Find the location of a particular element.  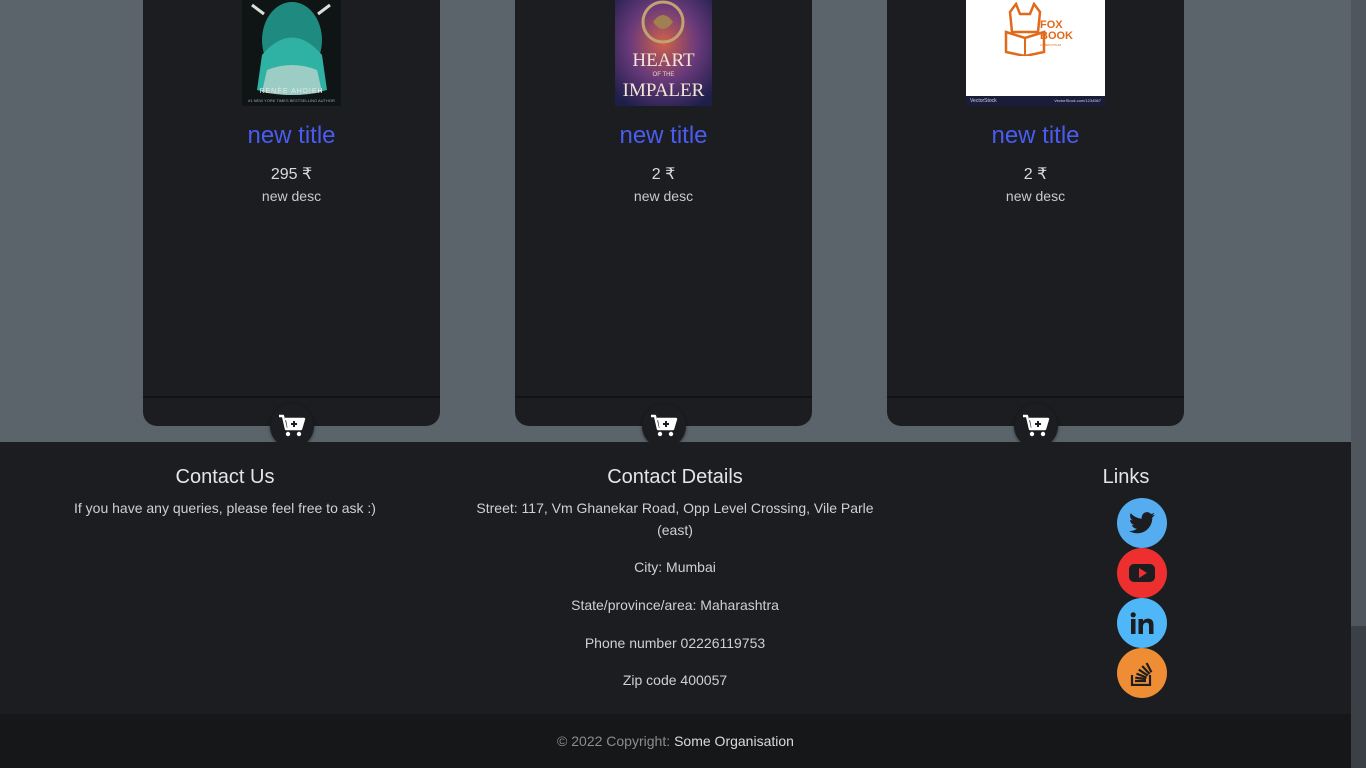

twitter-link is located at coordinates (1142, 523).